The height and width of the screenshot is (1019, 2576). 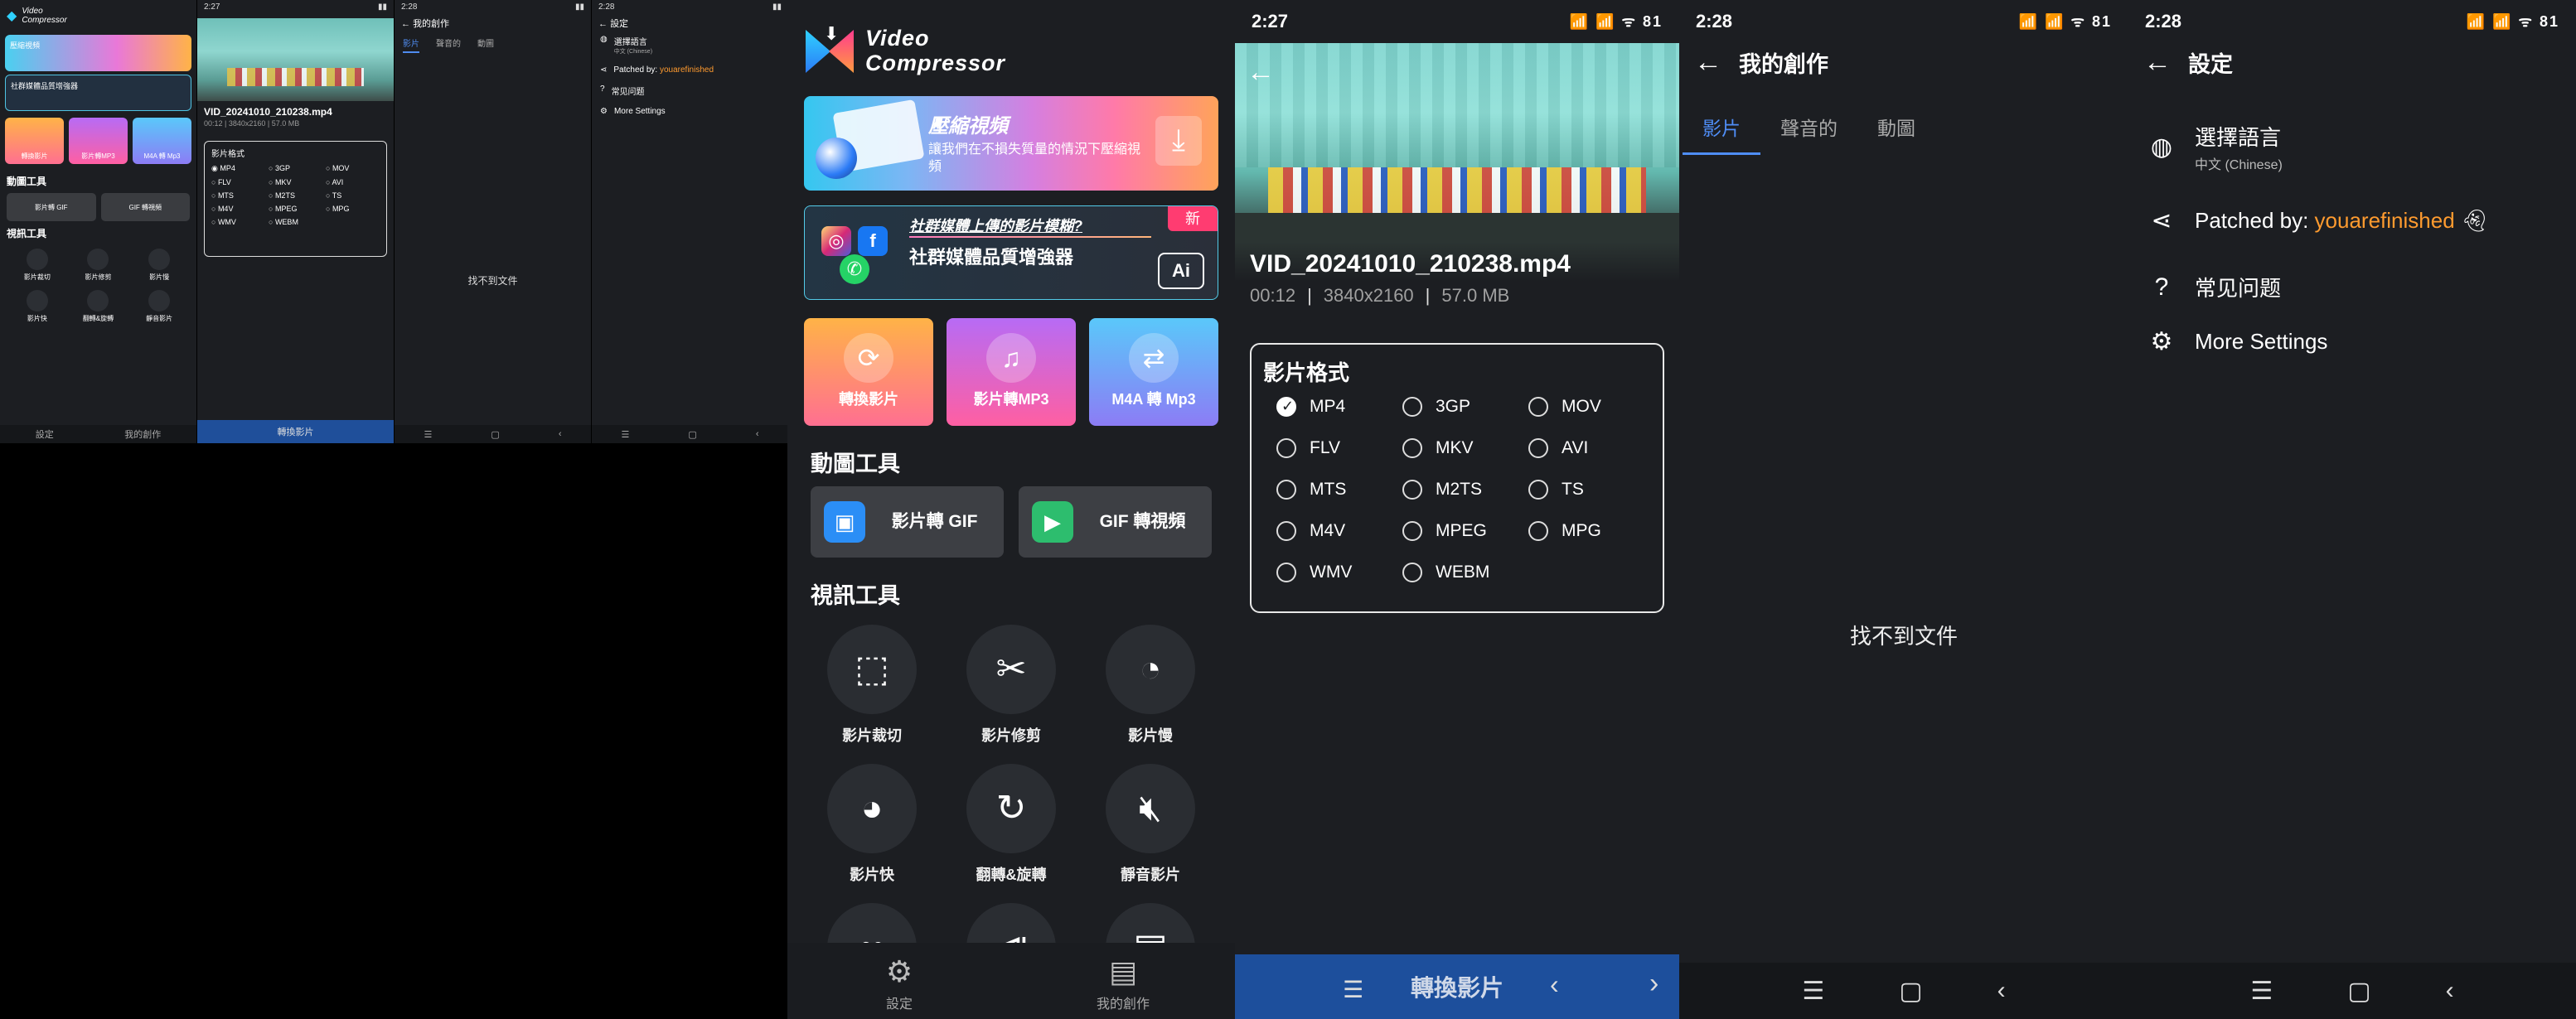 I want to click on format-option-wmv: WMV, so click(x=1339, y=572).